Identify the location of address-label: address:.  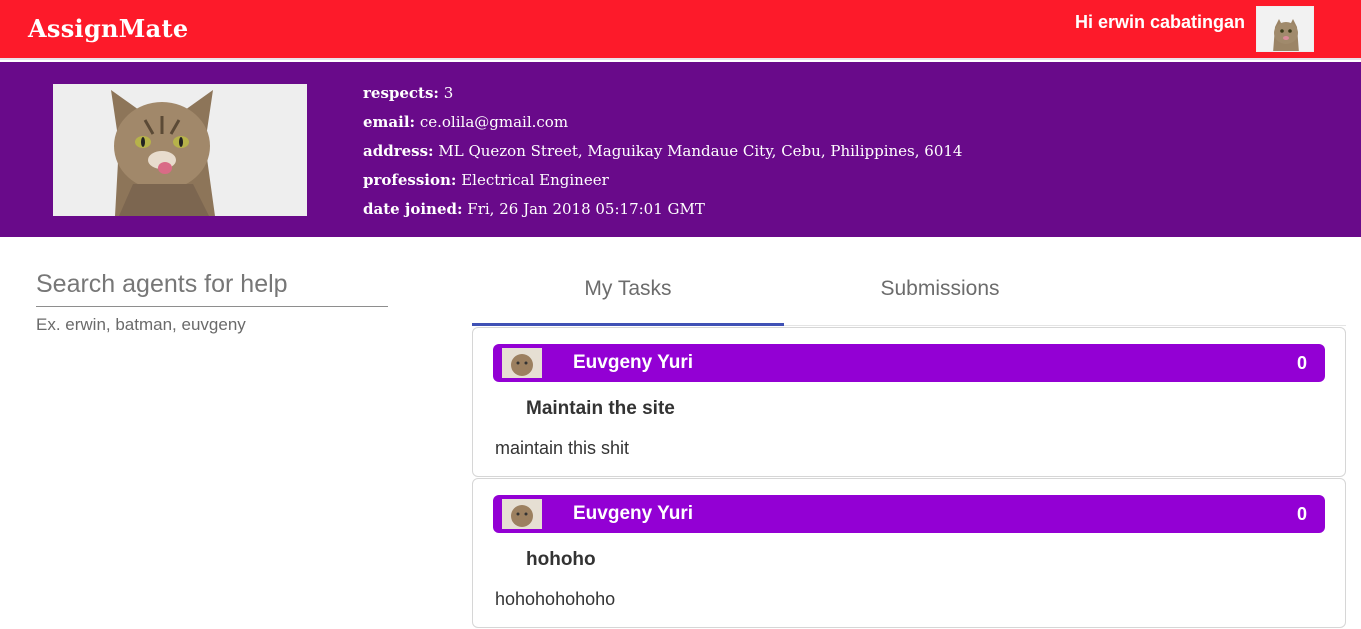
(398, 151).